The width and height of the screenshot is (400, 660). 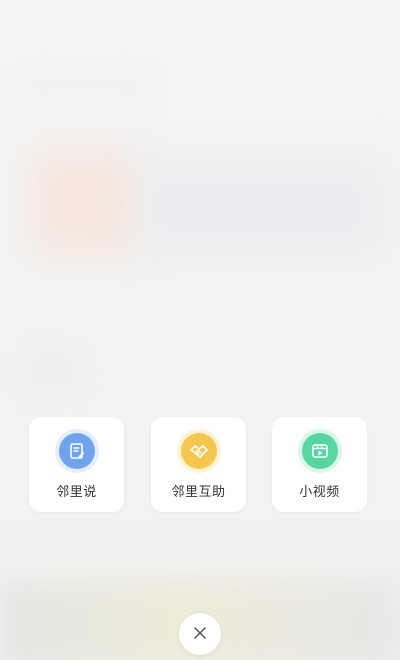 What do you see at coordinates (76, 451) in the screenshot?
I see `note-edit-icon` at bounding box center [76, 451].